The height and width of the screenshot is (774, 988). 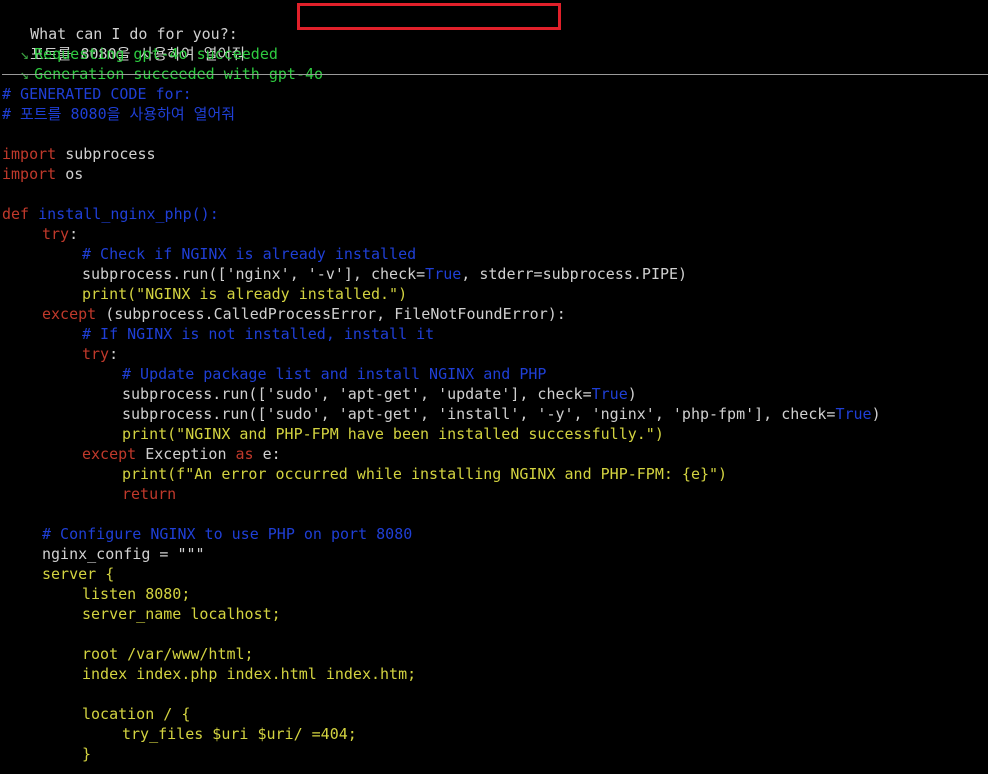 What do you see at coordinates (239, 734) in the screenshot?
I see `code-line: try_files $uri $uri/ =404;` at bounding box center [239, 734].